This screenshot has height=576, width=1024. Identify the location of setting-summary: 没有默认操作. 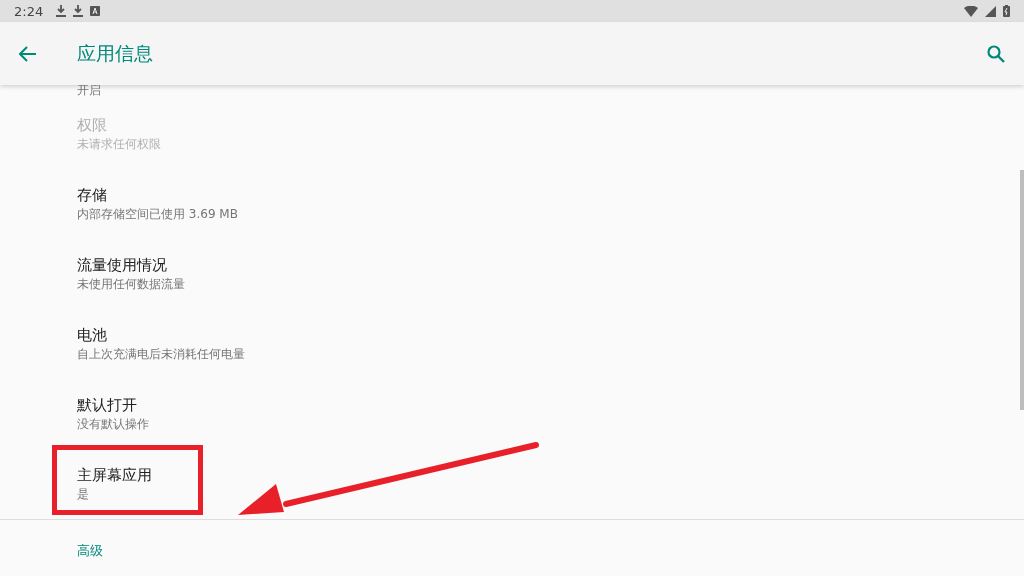
(113, 424).